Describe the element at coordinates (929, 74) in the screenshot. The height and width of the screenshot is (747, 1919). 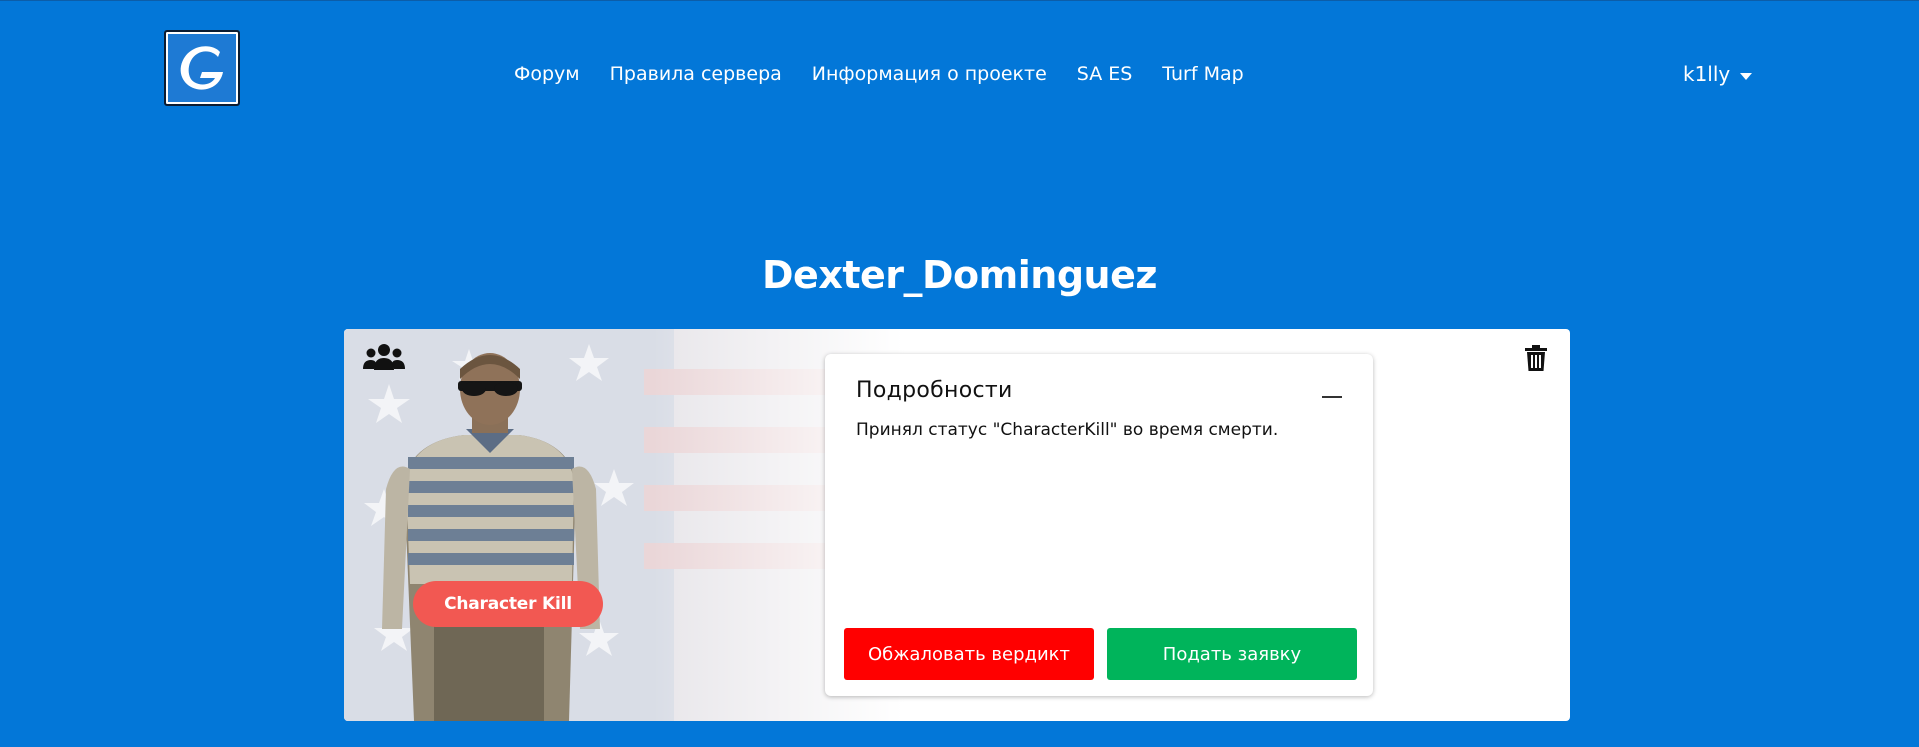
I see `nav-project-info: Информация о проекте` at that location.